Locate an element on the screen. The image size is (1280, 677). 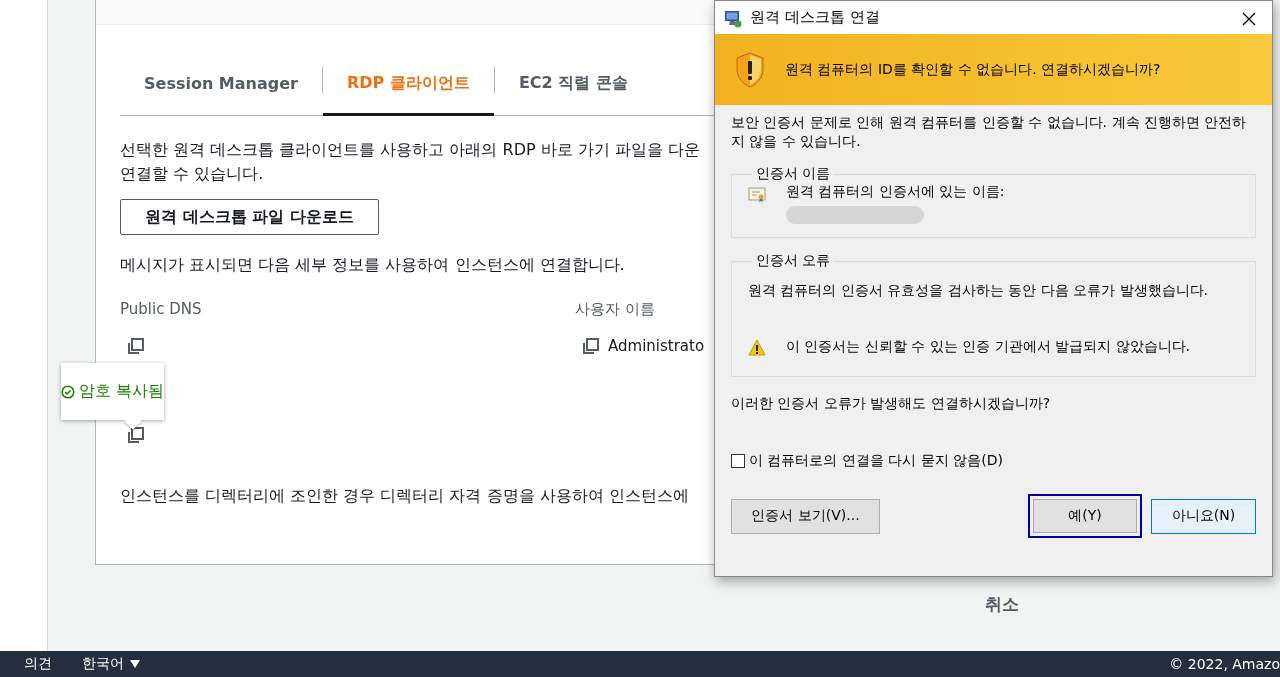
intro-text: 연결할 수 있습니다. is located at coordinates (192, 174).